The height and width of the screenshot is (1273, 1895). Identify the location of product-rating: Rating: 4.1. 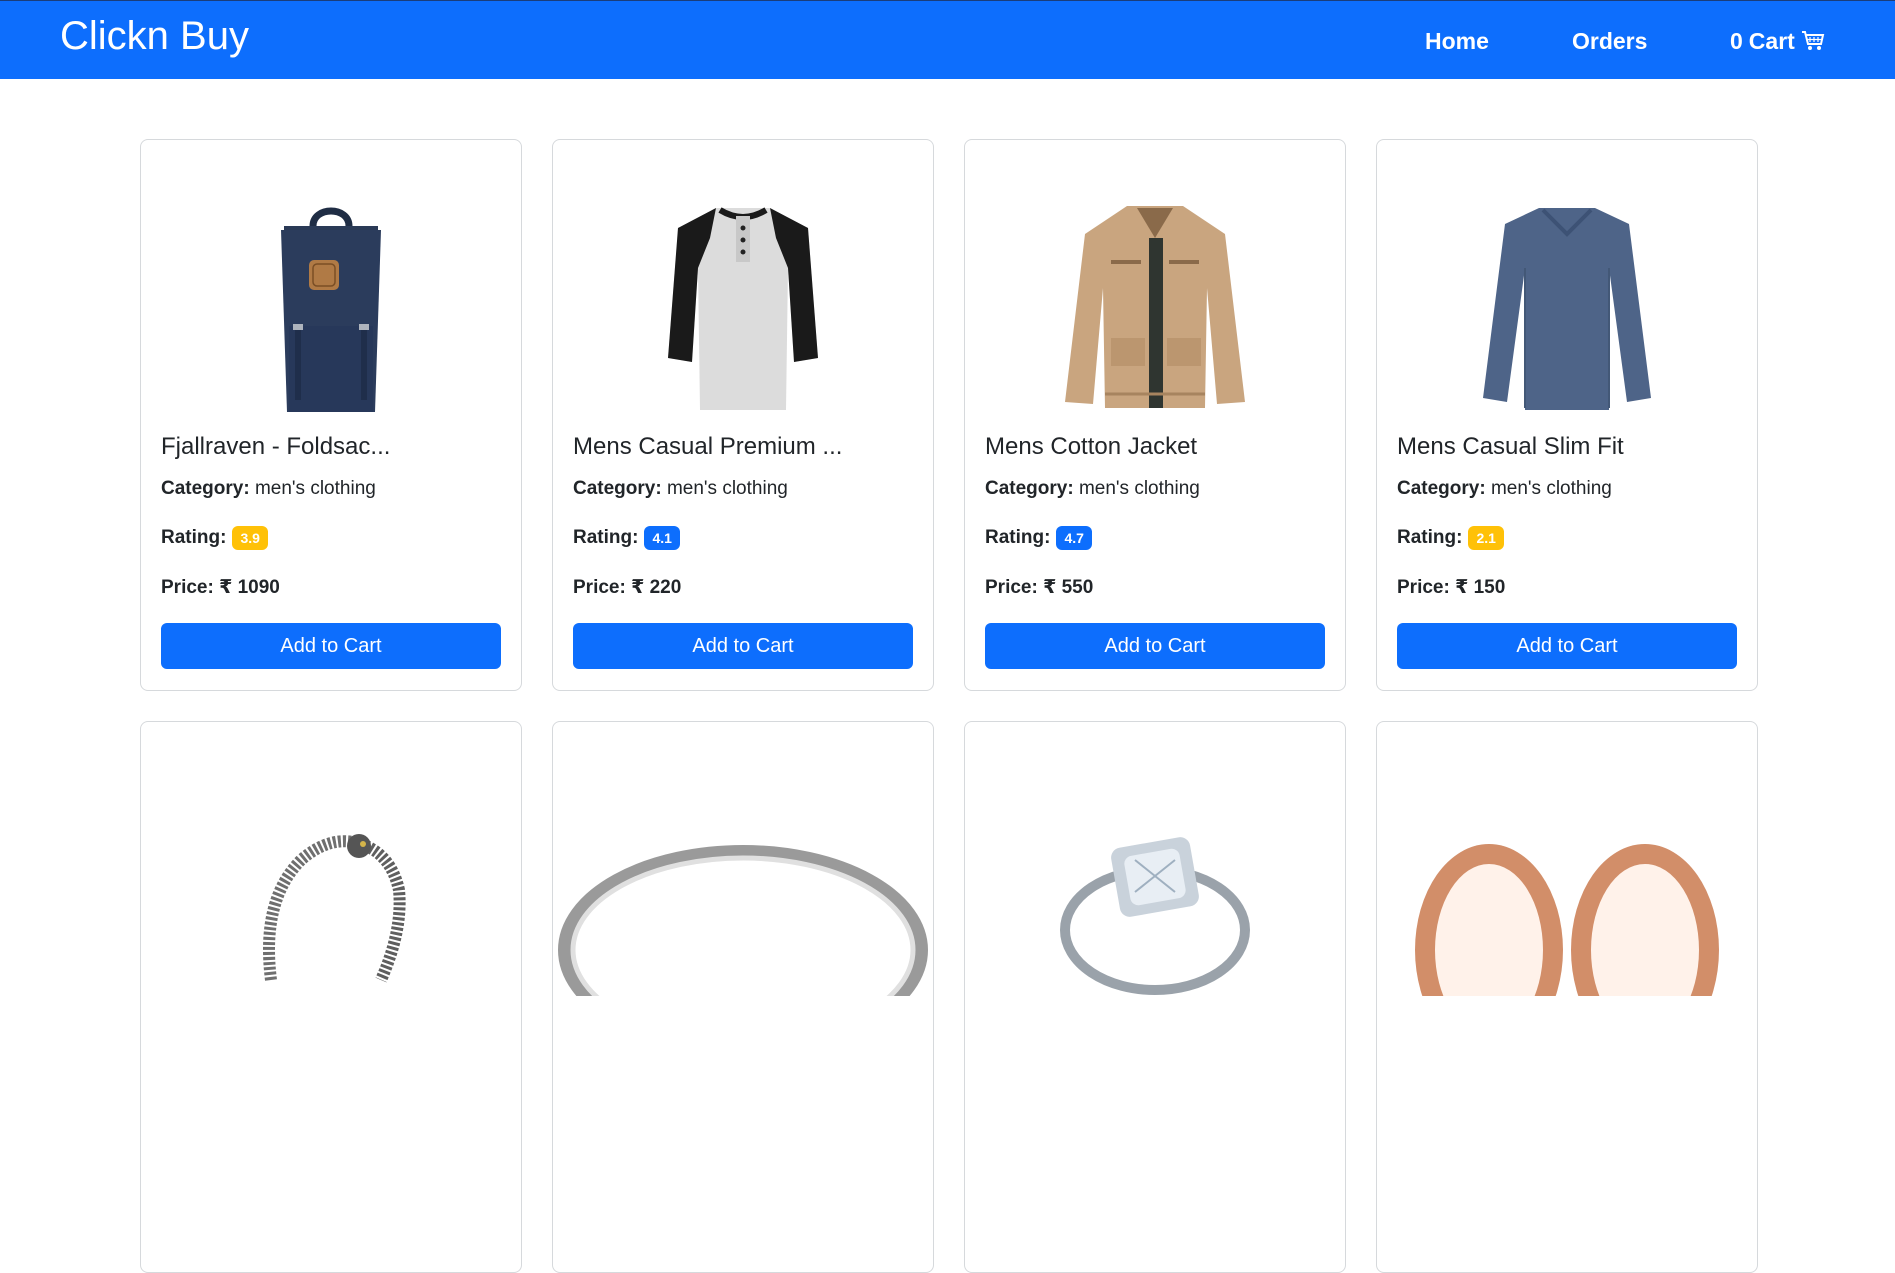
(626, 538).